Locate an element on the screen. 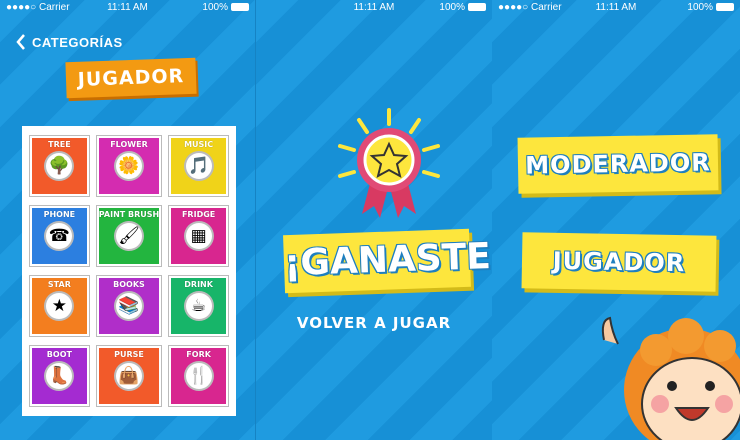 The height and width of the screenshot is (440, 740). card-purse: PURSE 👜 is located at coordinates (129, 376).